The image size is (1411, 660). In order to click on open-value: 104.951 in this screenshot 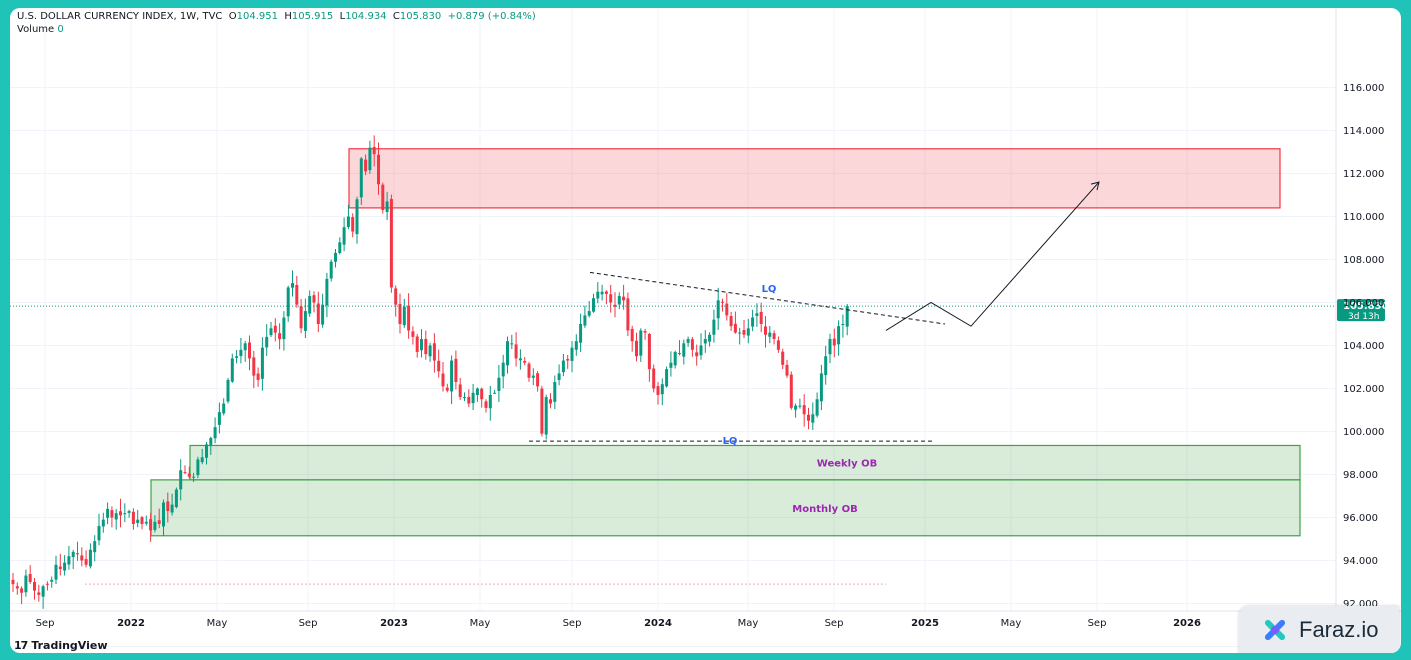, I will do `click(257, 16)`.